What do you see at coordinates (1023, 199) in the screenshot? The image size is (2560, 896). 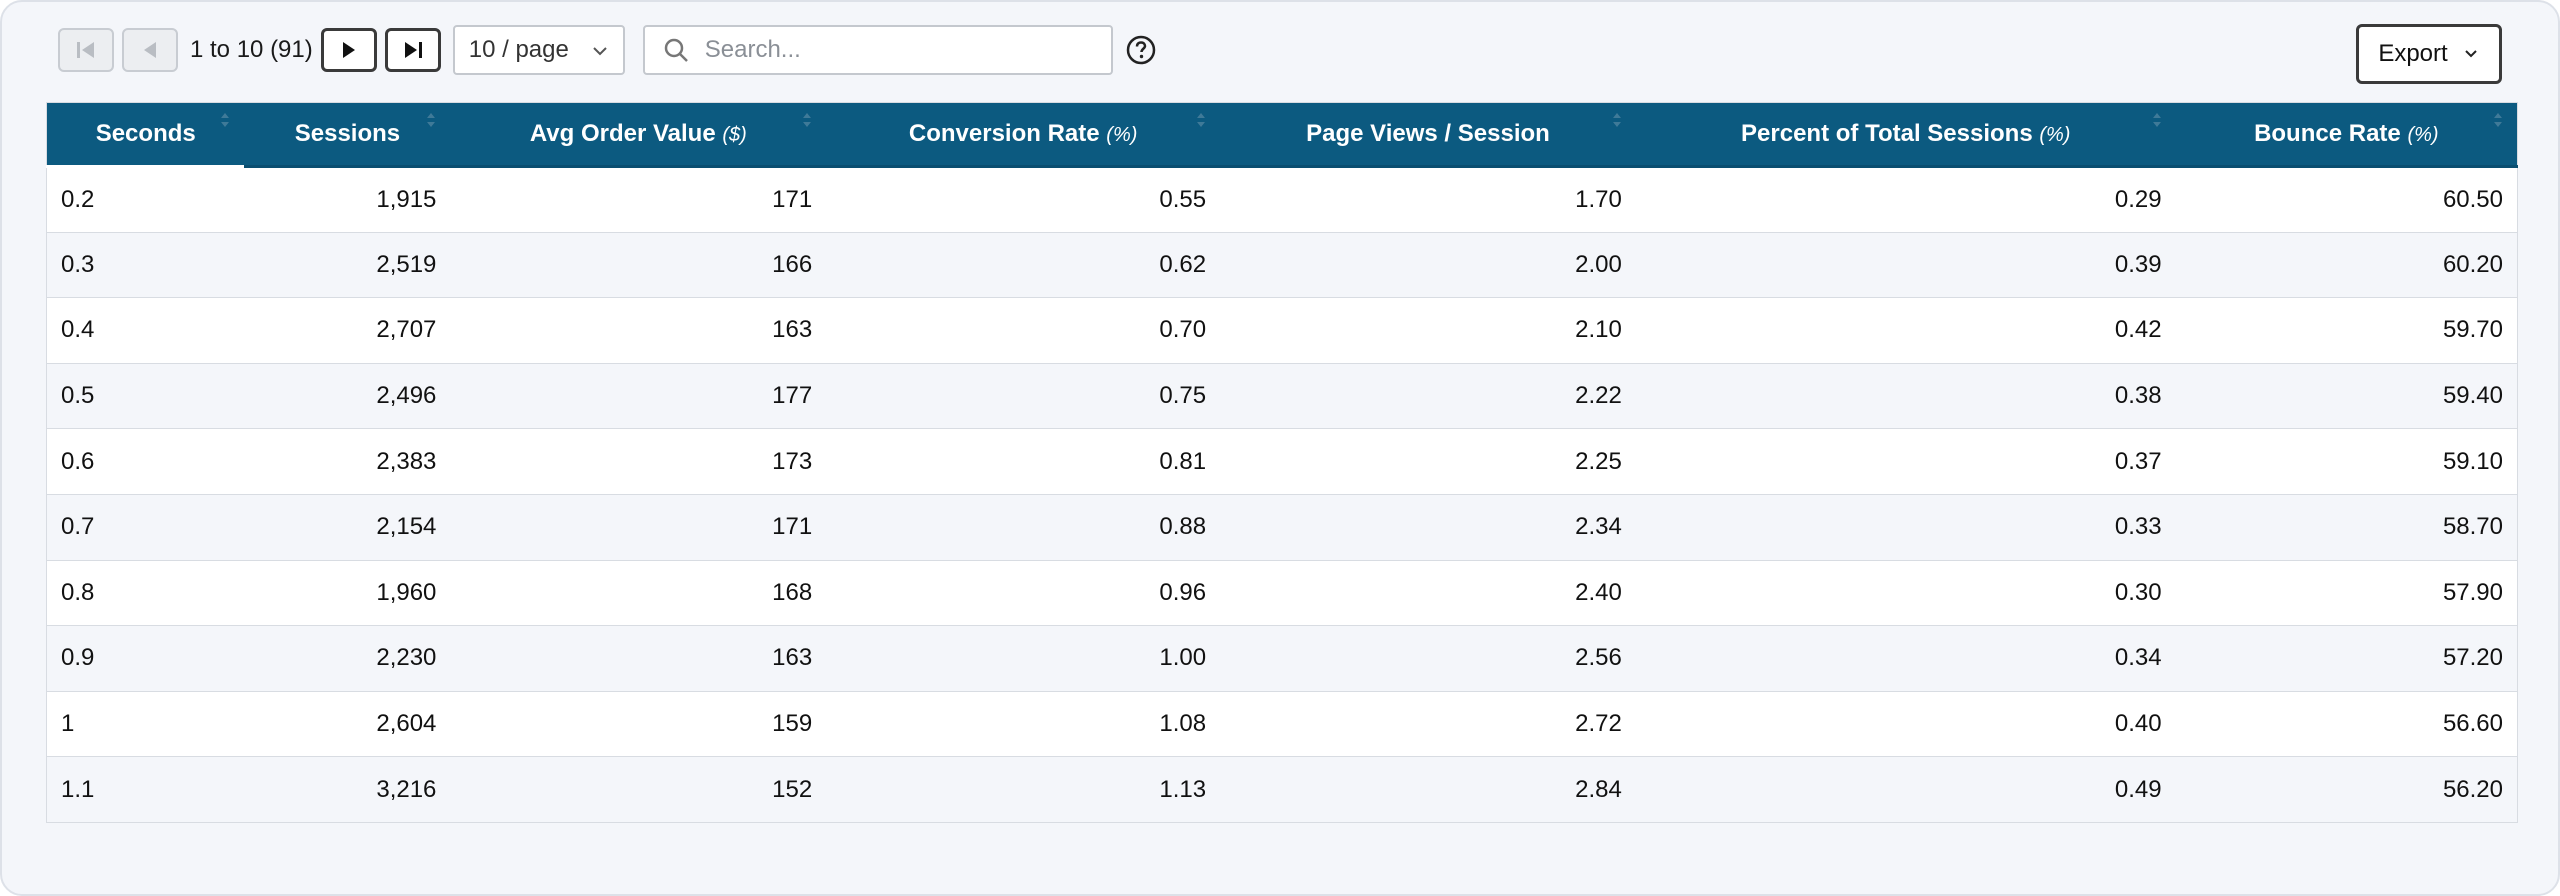 I see `table-cell: 0.55` at bounding box center [1023, 199].